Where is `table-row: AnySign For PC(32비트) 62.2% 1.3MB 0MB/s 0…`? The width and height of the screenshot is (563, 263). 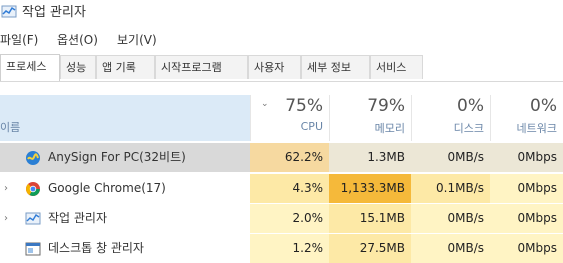 table-row: AnySign For PC(32비트) 62.2% 1.3MB 0MB/s 0… is located at coordinates (281, 157).